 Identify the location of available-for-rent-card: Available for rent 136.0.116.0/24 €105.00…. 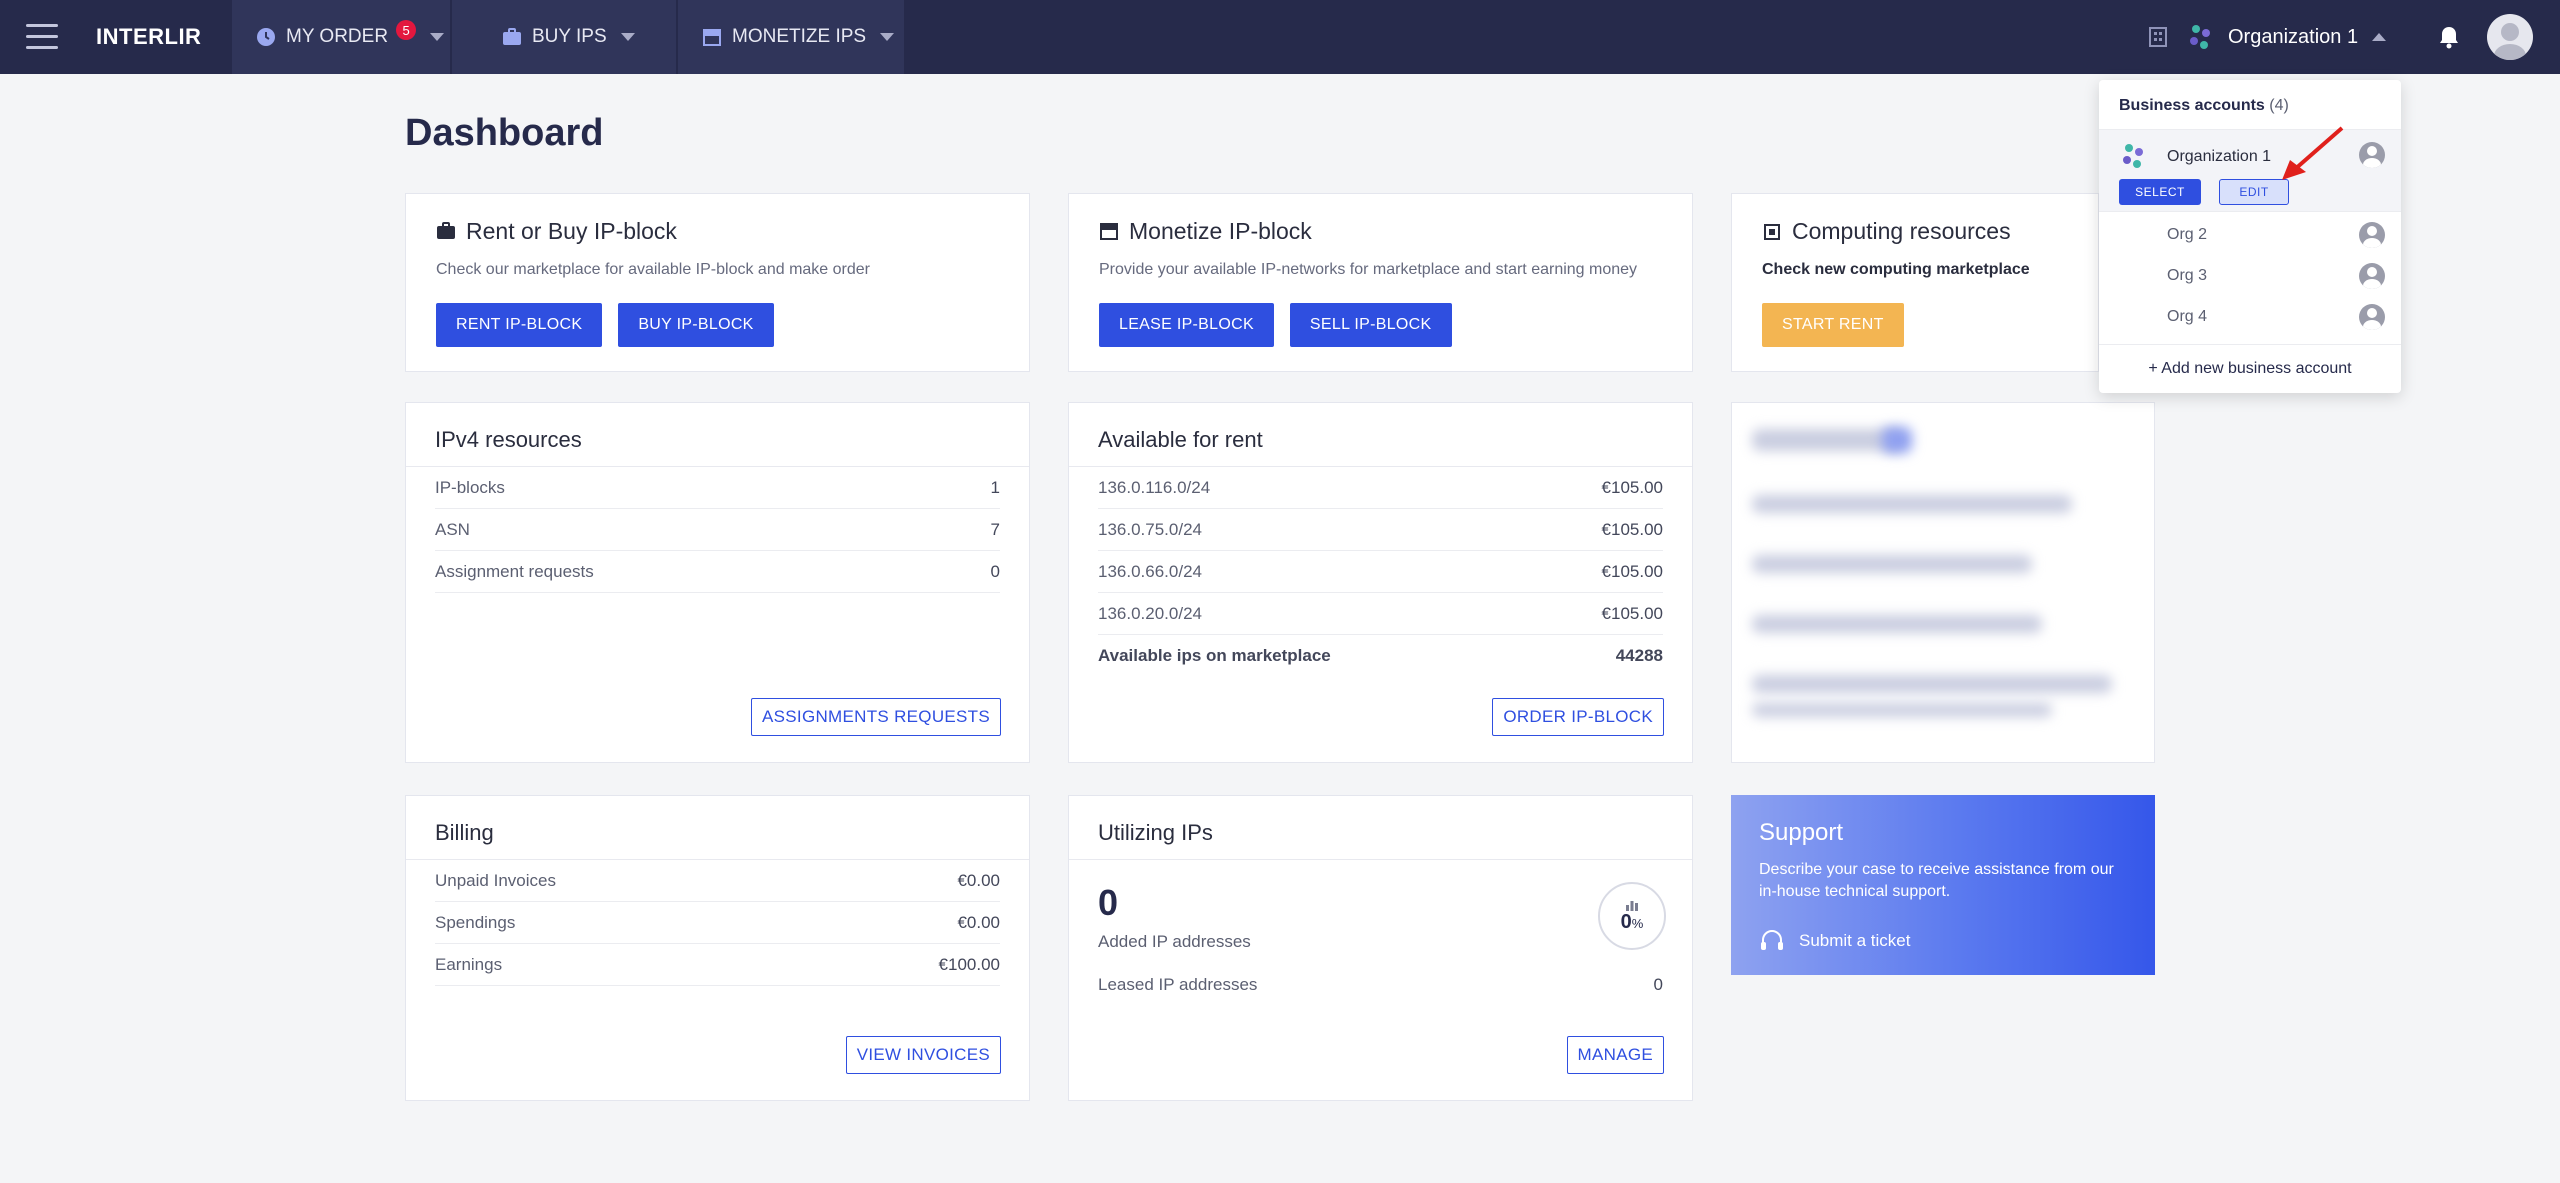
(1380, 582).